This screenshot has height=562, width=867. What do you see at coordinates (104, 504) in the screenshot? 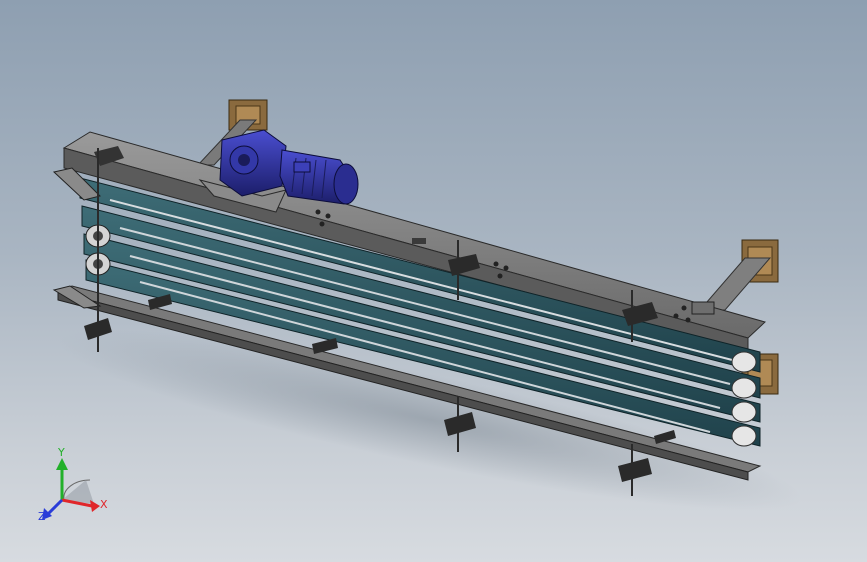
I see `x-axis-label: X` at bounding box center [104, 504].